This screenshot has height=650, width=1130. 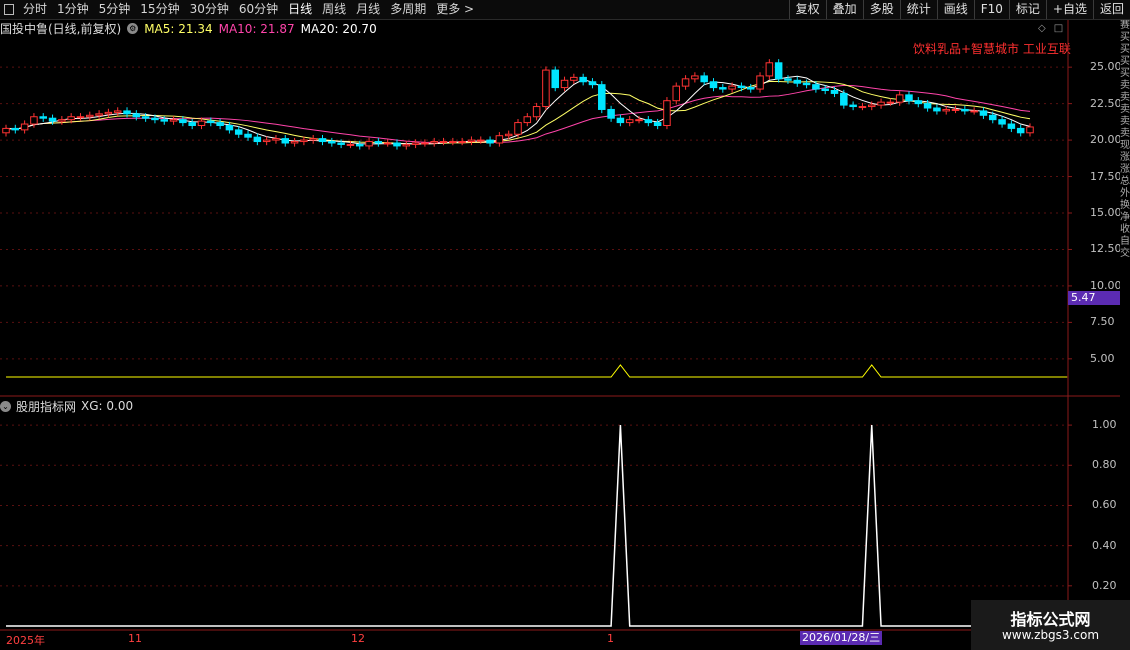 I want to click on date-label-year: 2025年, so click(x=25, y=640).